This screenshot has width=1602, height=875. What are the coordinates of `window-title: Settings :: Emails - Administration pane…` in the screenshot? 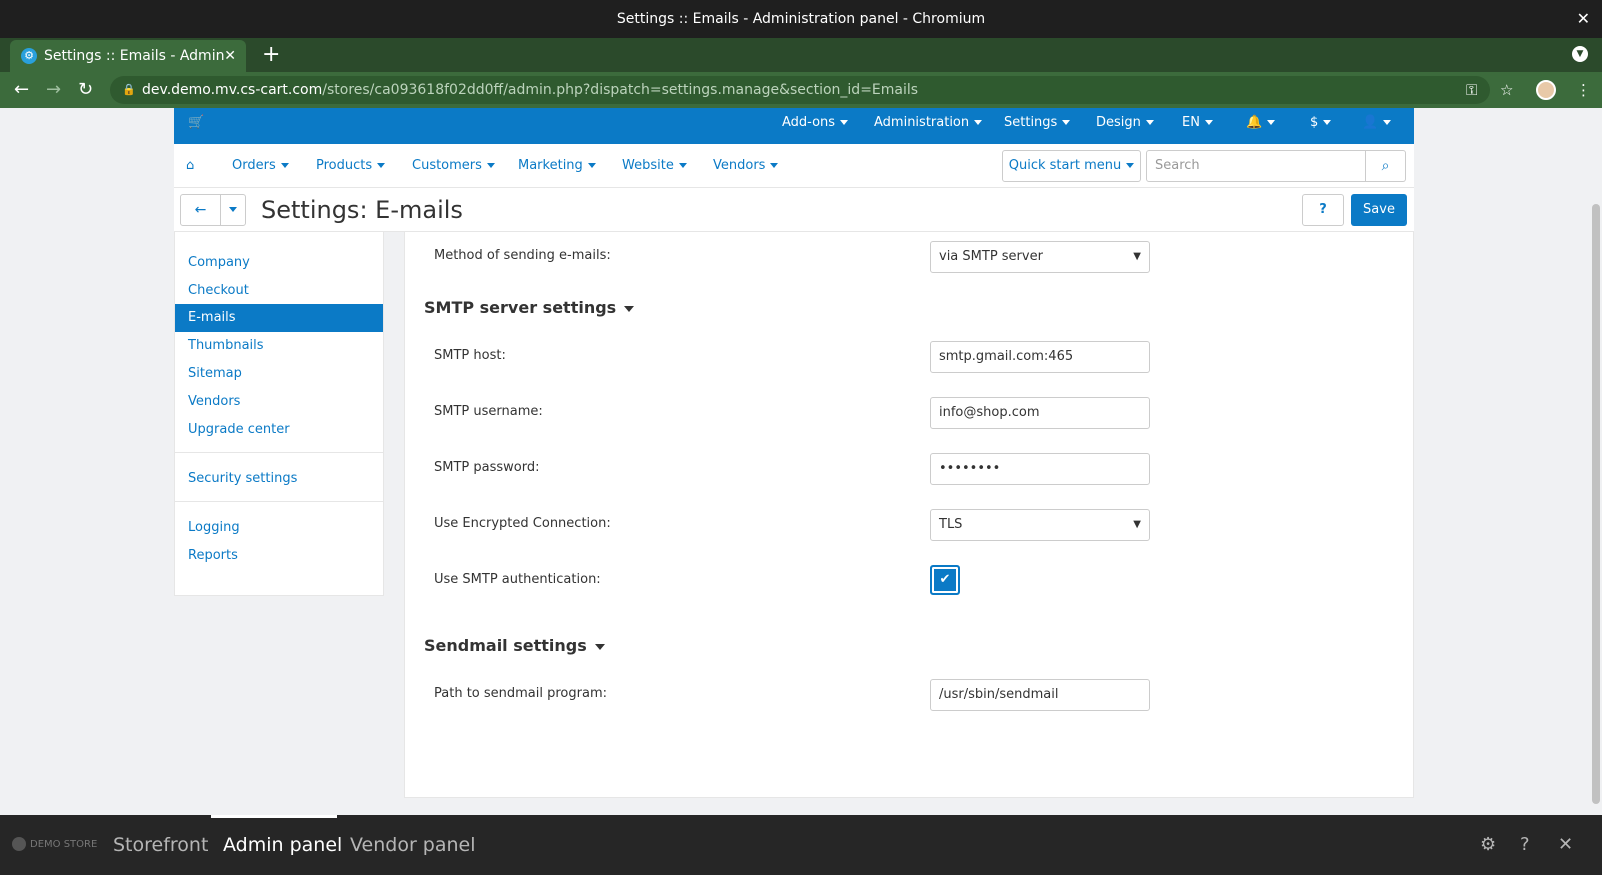 It's located at (801, 19).